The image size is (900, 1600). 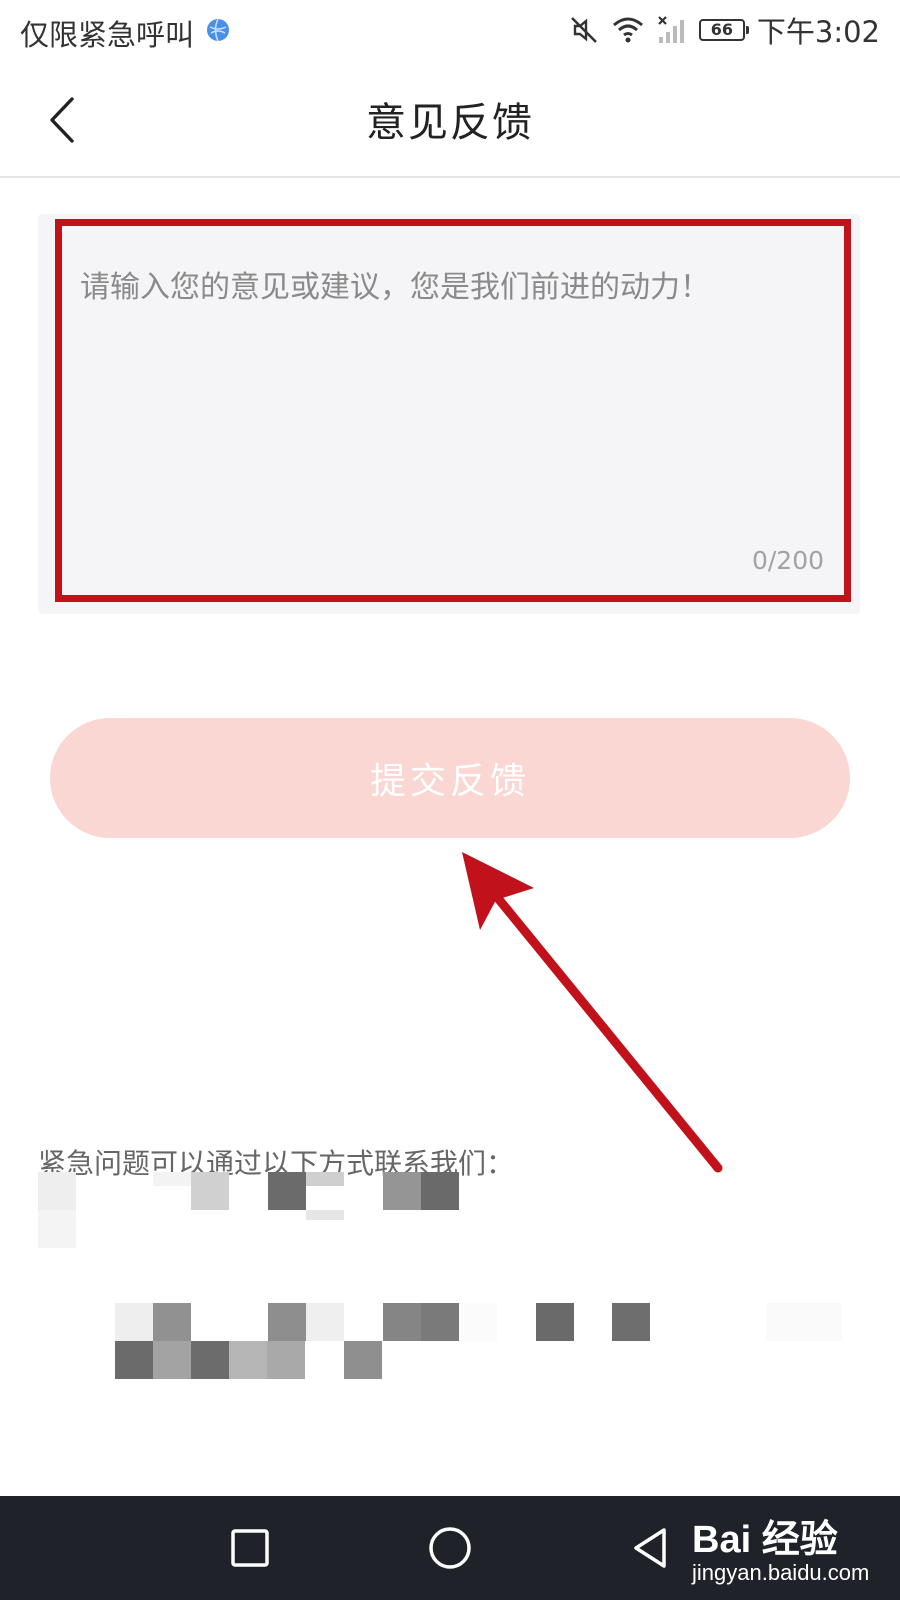 I want to click on battery-icon: 66, so click(x=723, y=30).